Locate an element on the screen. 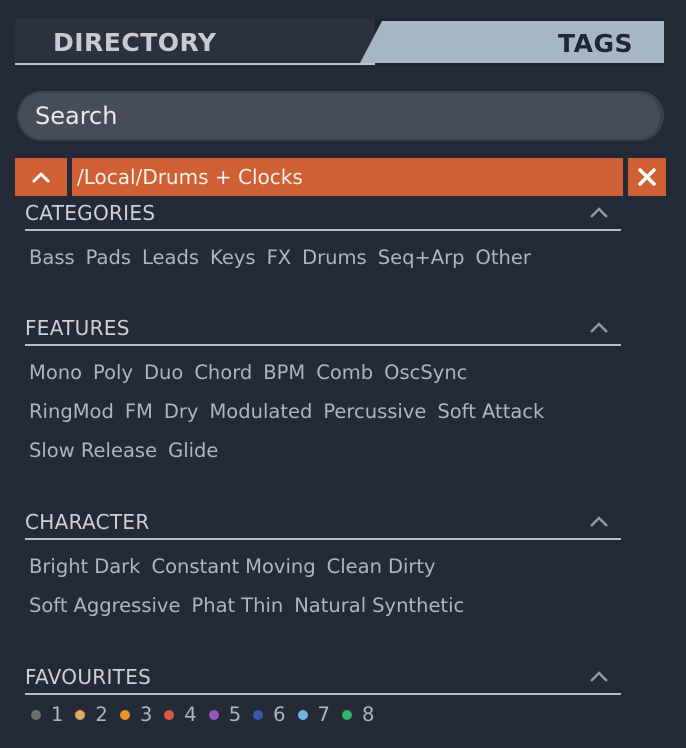 This screenshot has height=748, width=686. section-title: CHARACTER is located at coordinates (87, 522).